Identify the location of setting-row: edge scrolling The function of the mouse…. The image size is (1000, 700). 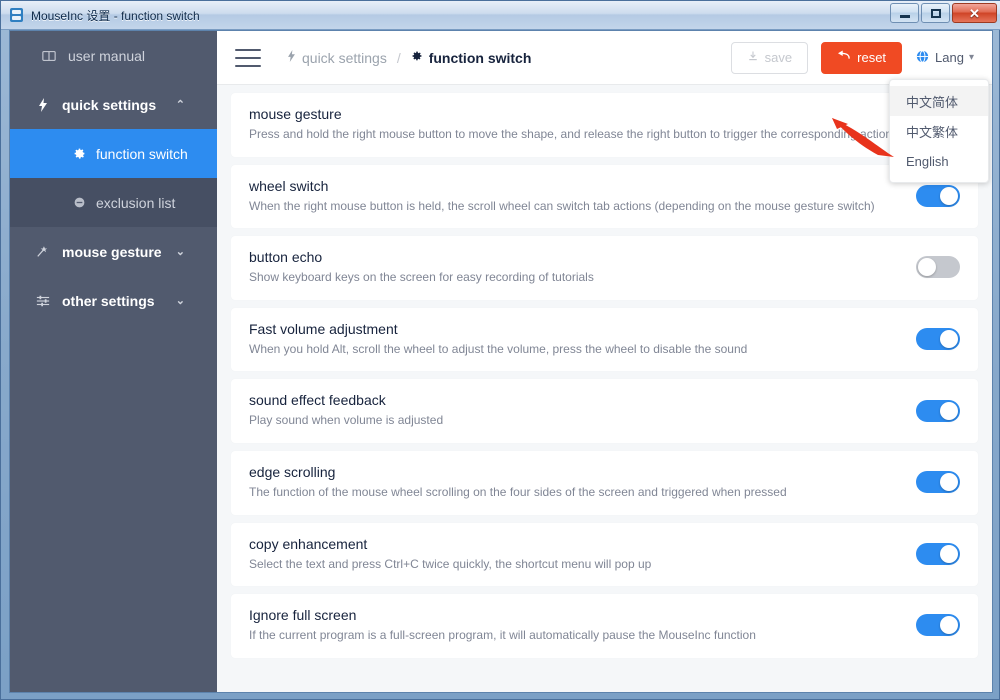
(604, 482).